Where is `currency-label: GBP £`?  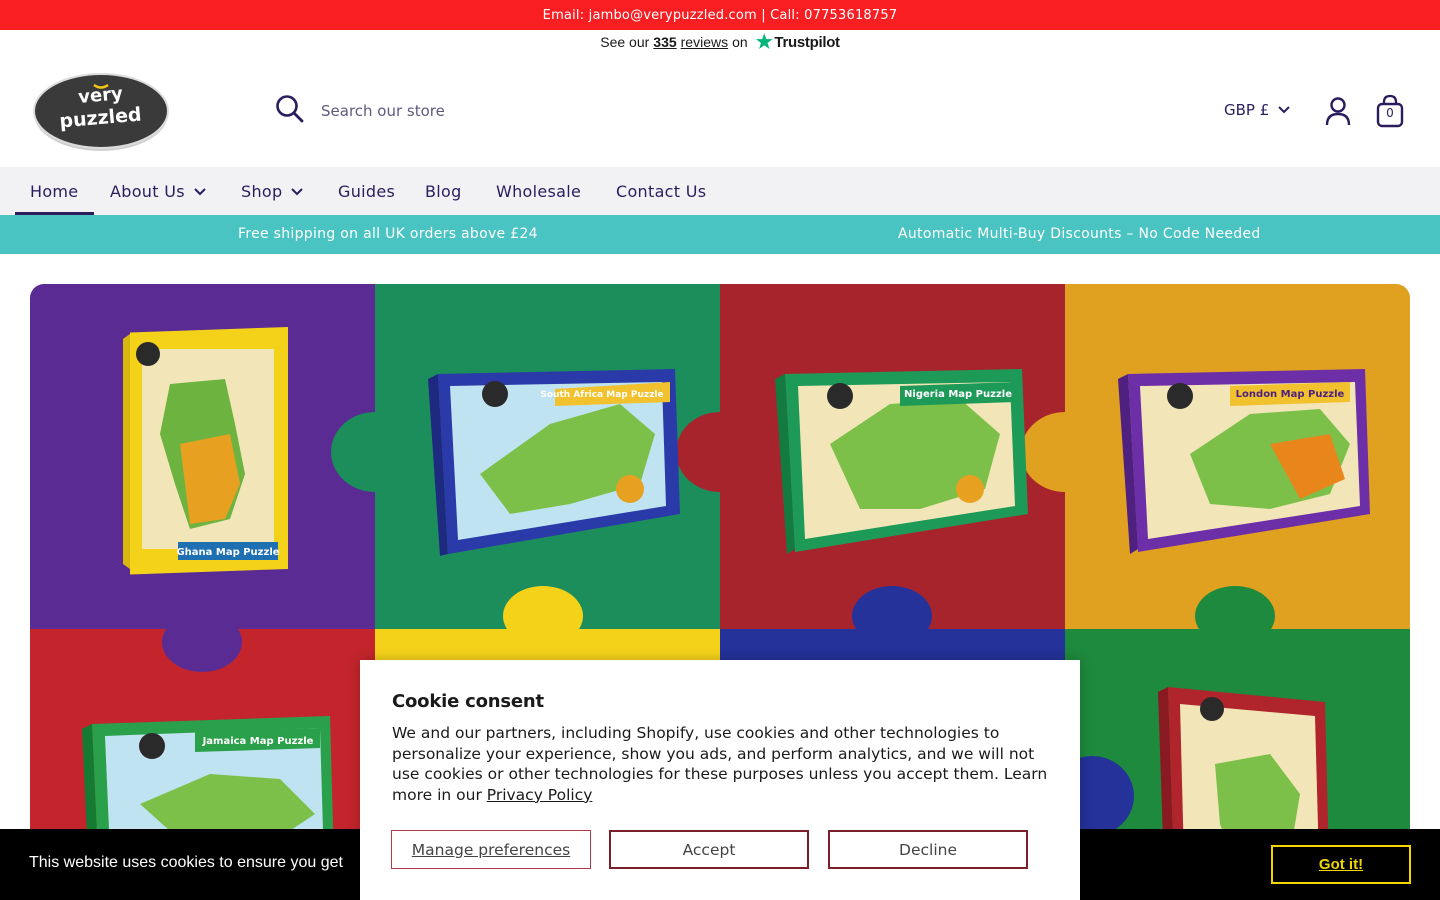
currency-label: GBP £ is located at coordinates (1247, 110).